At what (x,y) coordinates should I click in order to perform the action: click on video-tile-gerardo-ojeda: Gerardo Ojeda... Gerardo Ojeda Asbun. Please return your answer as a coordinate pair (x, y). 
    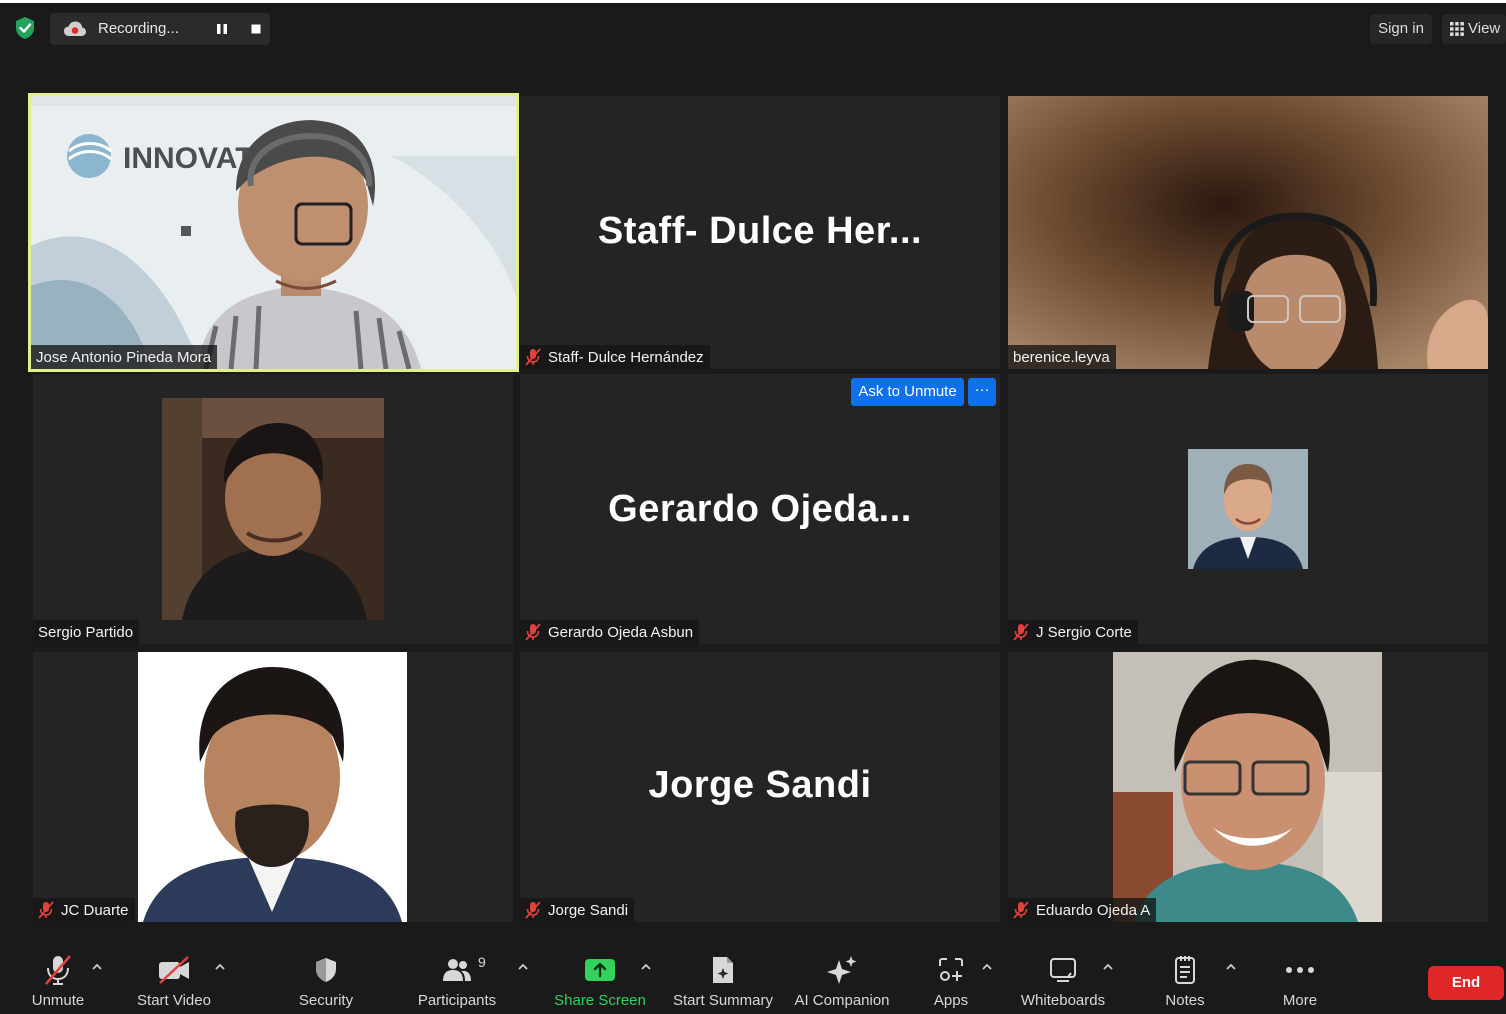
    Looking at the image, I should click on (760, 509).